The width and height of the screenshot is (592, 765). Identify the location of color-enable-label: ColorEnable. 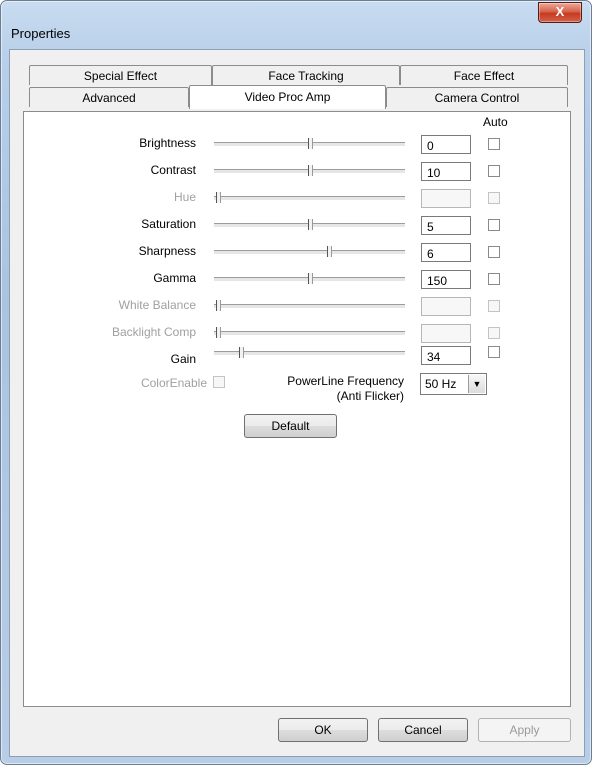
(173, 383).